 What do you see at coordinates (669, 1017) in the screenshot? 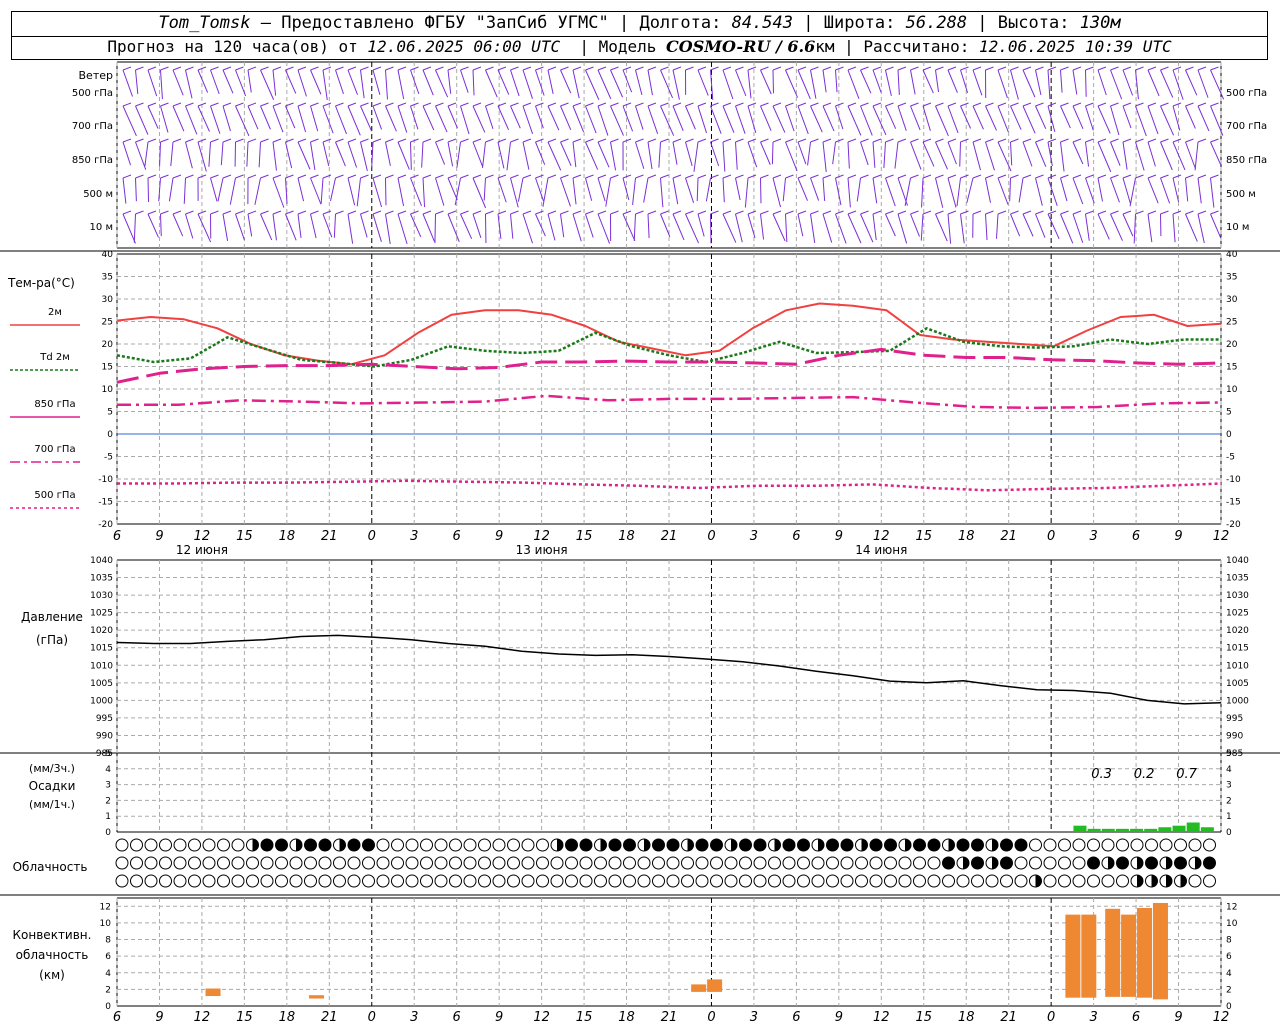
I see `hour-axis-label: 21` at bounding box center [669, 1017].